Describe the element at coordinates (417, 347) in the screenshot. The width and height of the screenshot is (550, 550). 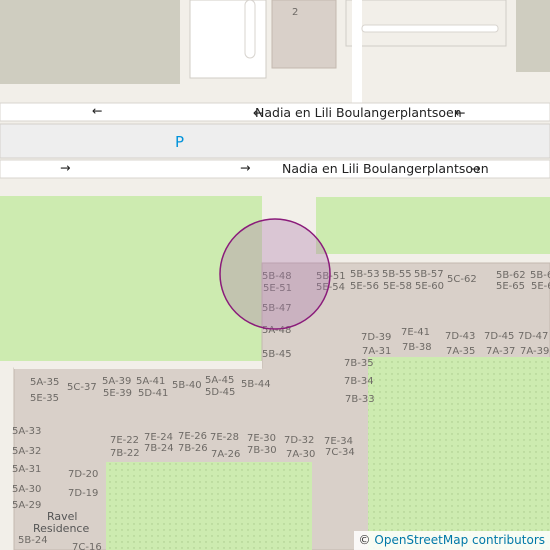
I see `unit-label: 7B-38` at that location.